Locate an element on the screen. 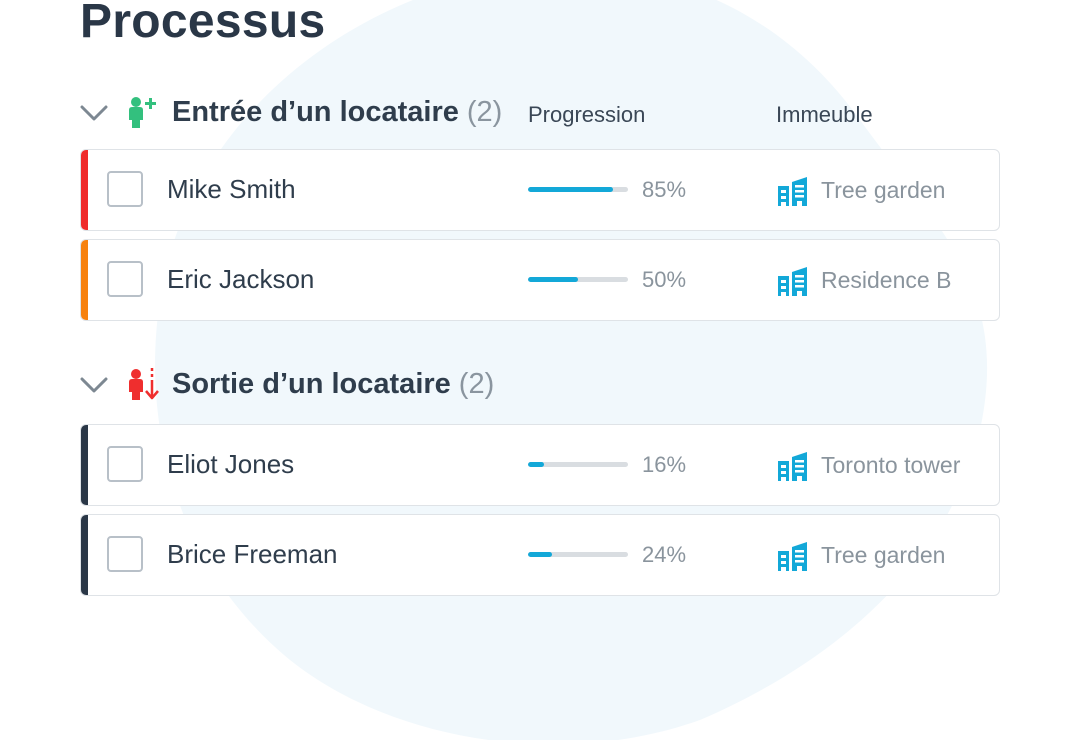 The image size is (1080, 740). building-name: Residence B is located at coordinates (886, 280).